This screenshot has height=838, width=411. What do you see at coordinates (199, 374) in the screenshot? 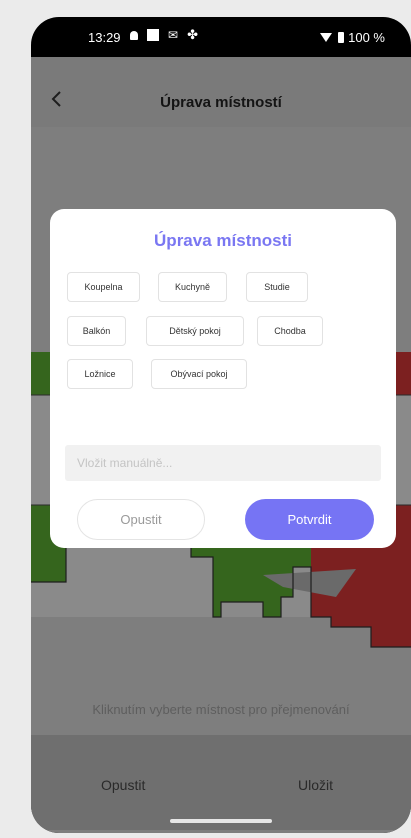
I see `room-chip-obyvaci-pokoj: Obývací pokoj` at bounding box center [199, 374].